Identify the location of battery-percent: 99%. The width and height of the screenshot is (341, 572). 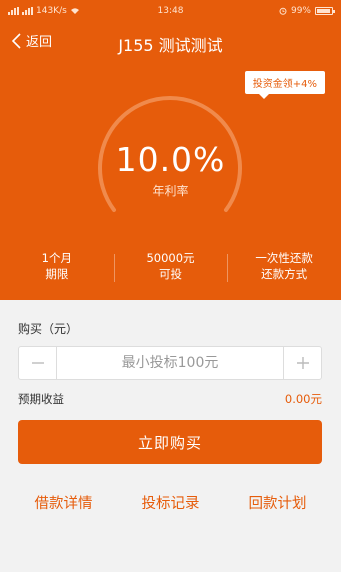
(300, 11).